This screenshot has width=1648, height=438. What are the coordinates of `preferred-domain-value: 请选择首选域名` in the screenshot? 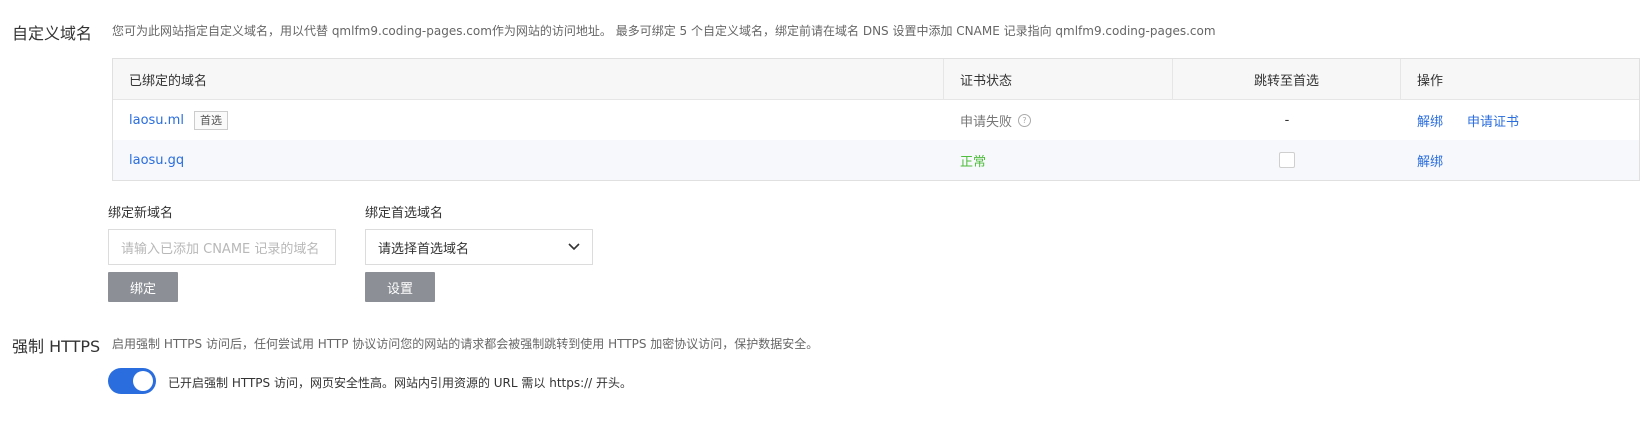 It's located at (424, 249).